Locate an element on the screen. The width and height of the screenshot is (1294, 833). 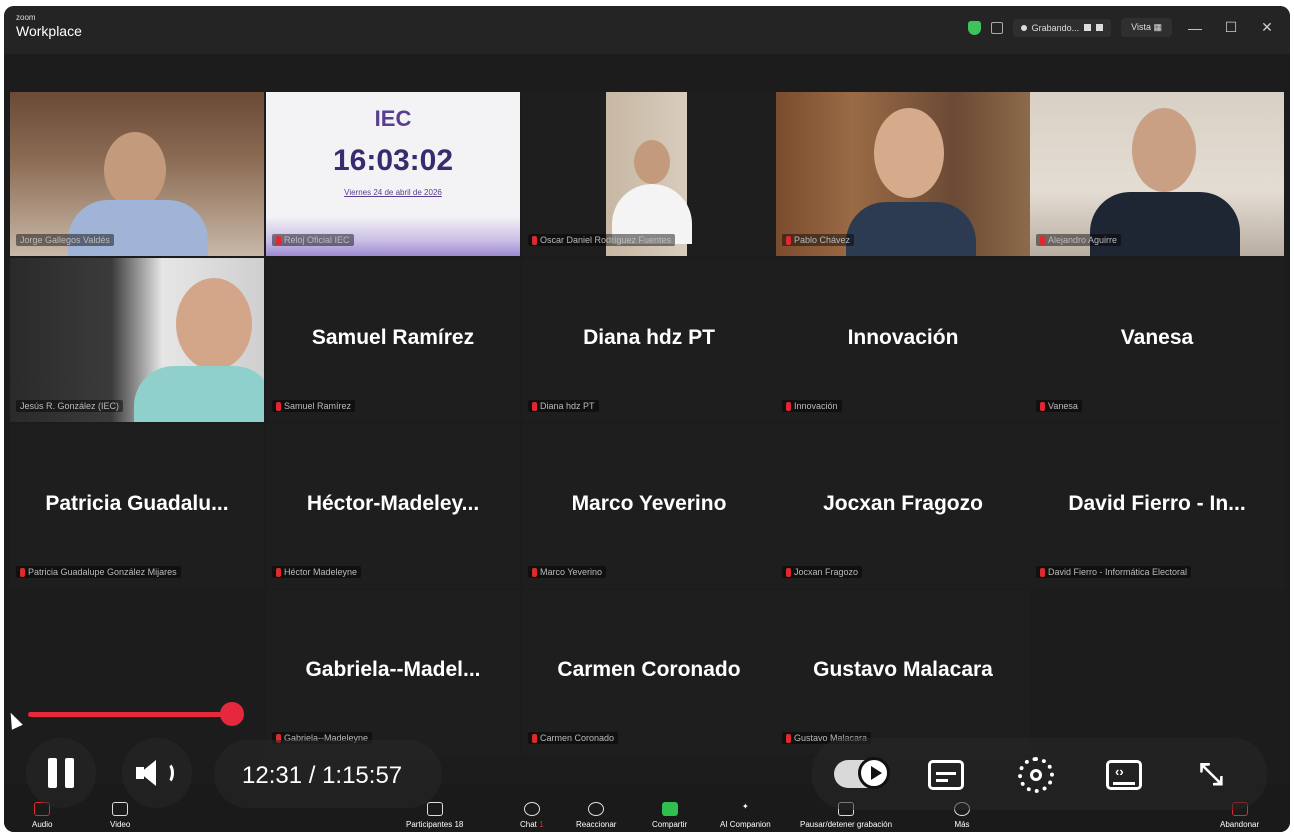
video-tile: Carmen Coronado Carmen Coronado is located at coordinates (649, 672).